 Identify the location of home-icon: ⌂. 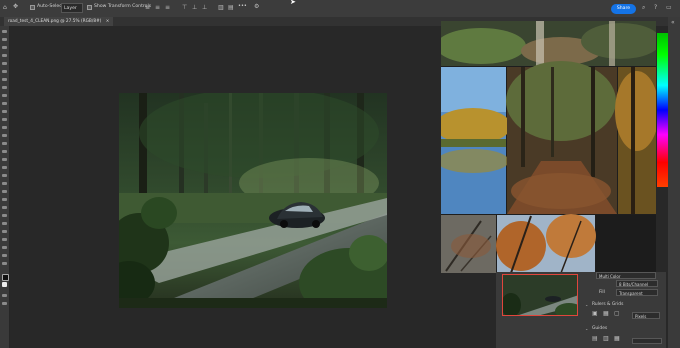
(5, 8).